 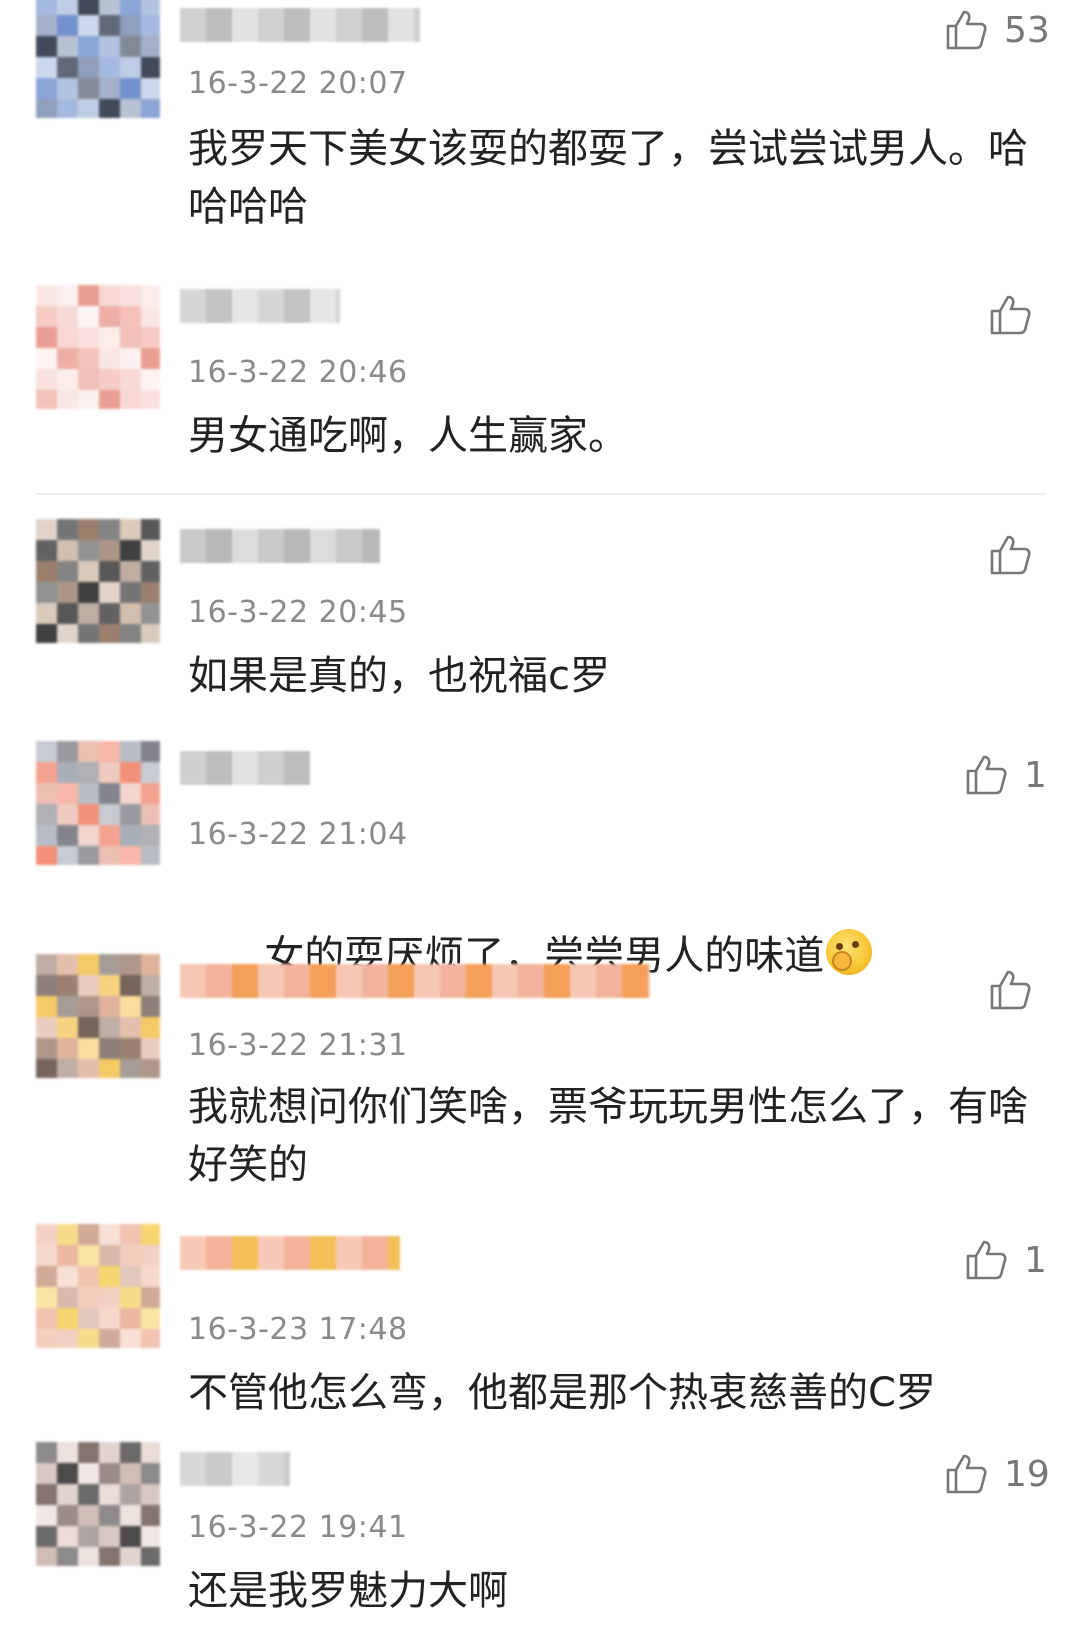 What do you see at coordinates (996, 30) in the screenshot?
I see `like-button: 53` at bounding box center [996, 30].